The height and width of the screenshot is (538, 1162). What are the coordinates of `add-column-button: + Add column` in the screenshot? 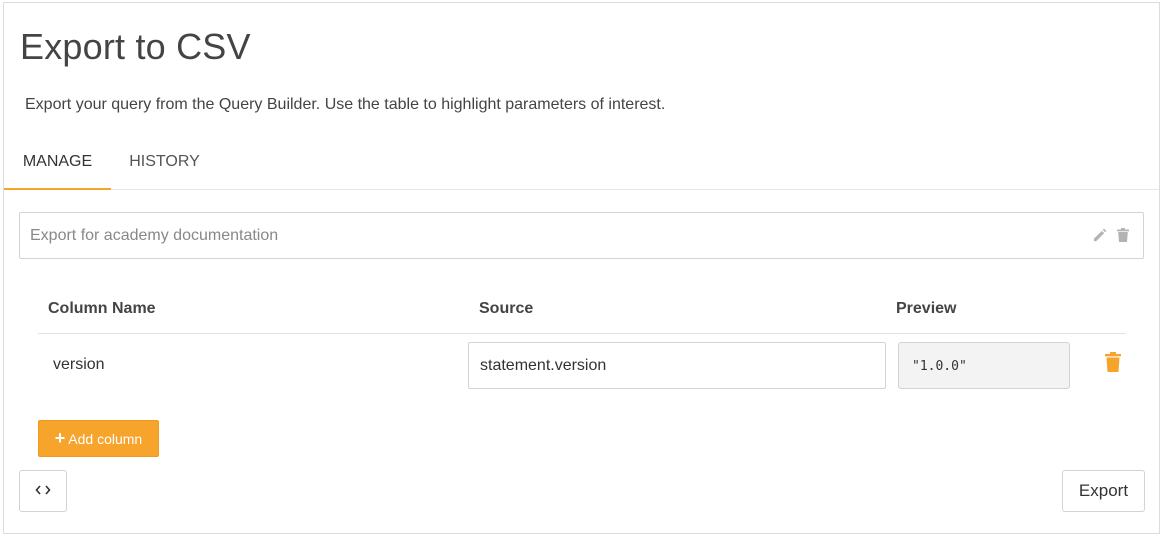 It's located at (98, 438).